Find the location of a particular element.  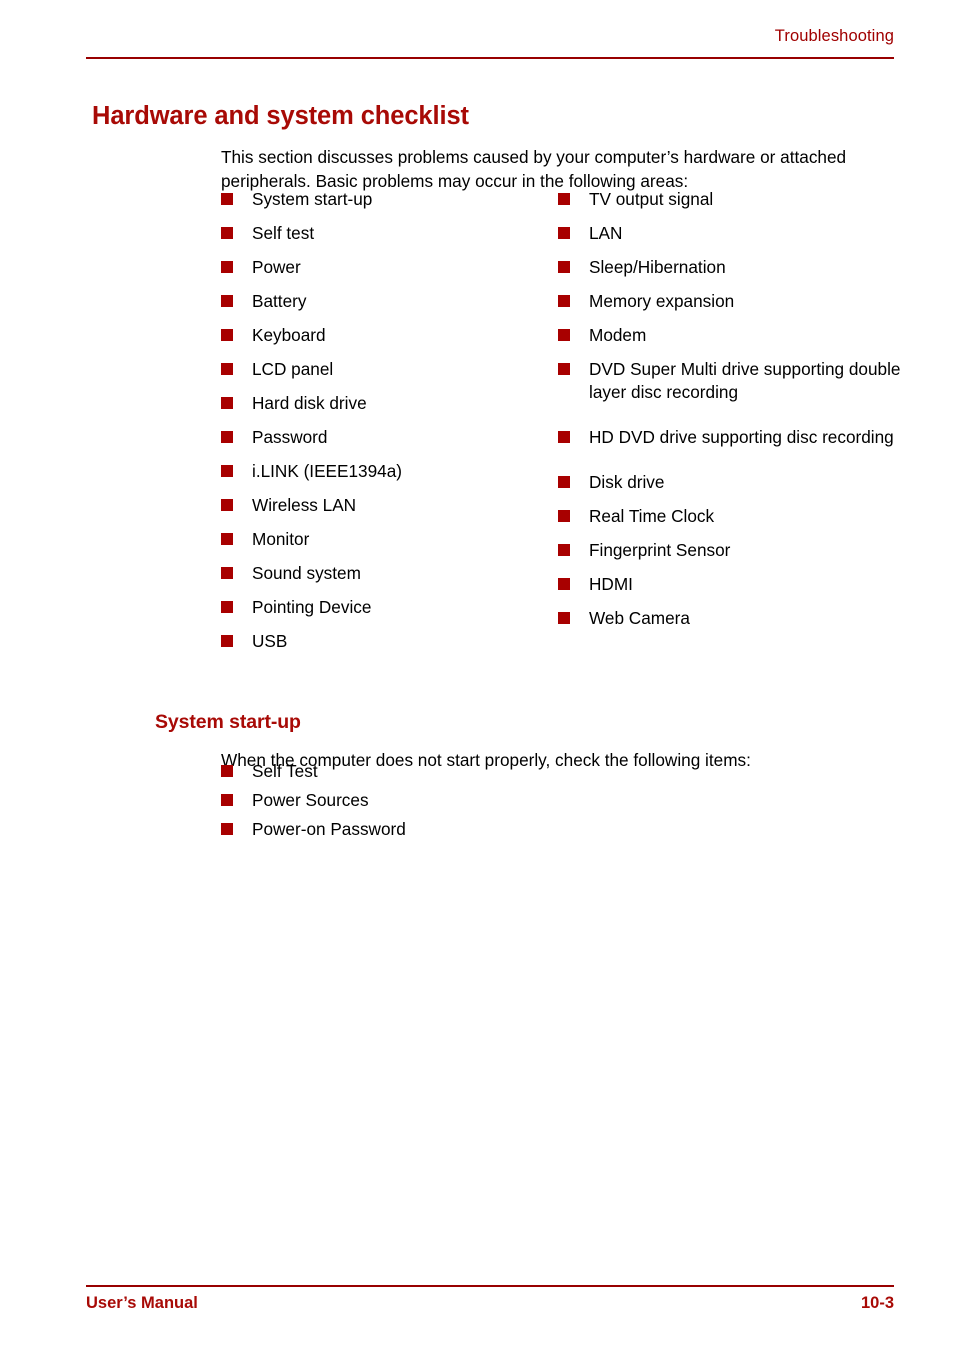

list-item-label: Keyboard is located at coordinates (289, 335).